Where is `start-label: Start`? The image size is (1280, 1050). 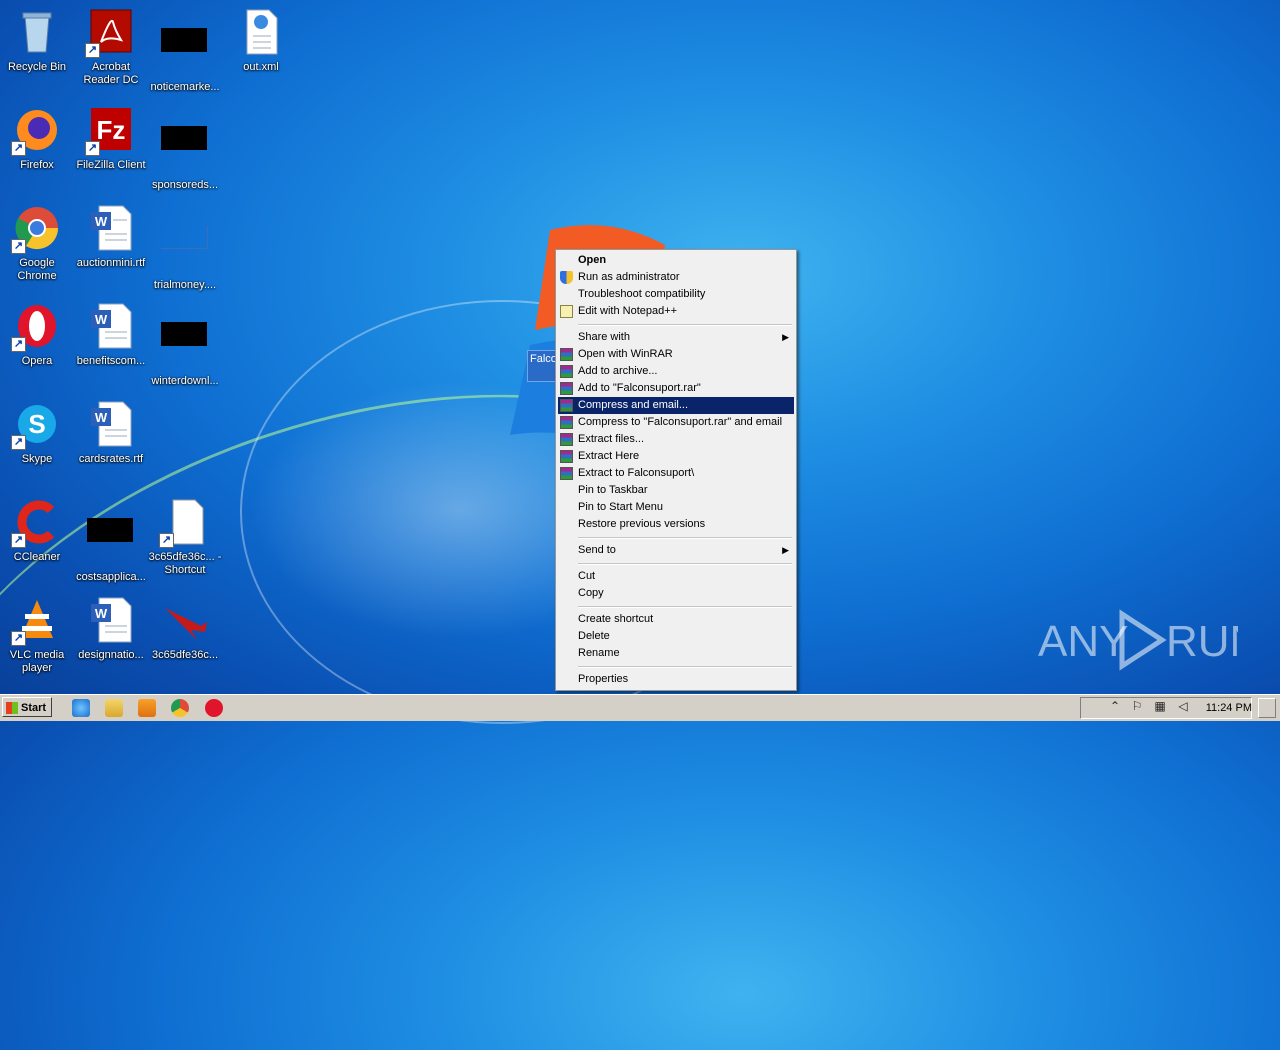 start-label: Start is located at coordinates (34, 708).